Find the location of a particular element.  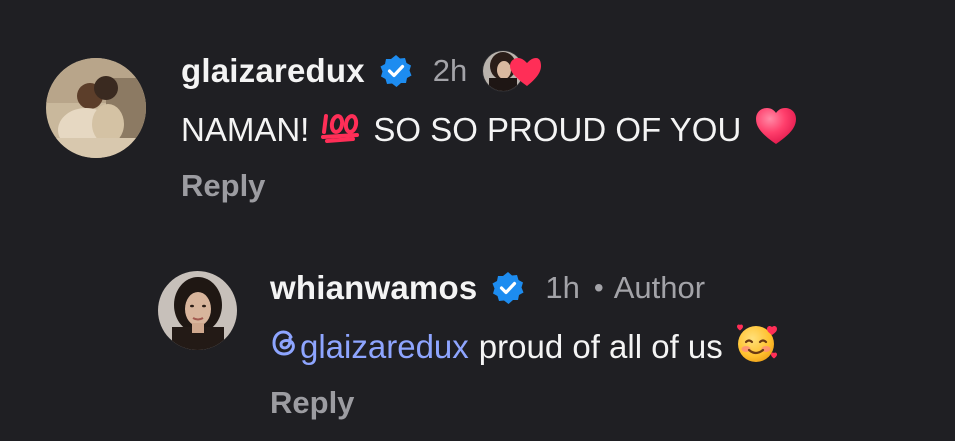

comment-header: glaizaredux 2h is located at coordinates (362, 71).